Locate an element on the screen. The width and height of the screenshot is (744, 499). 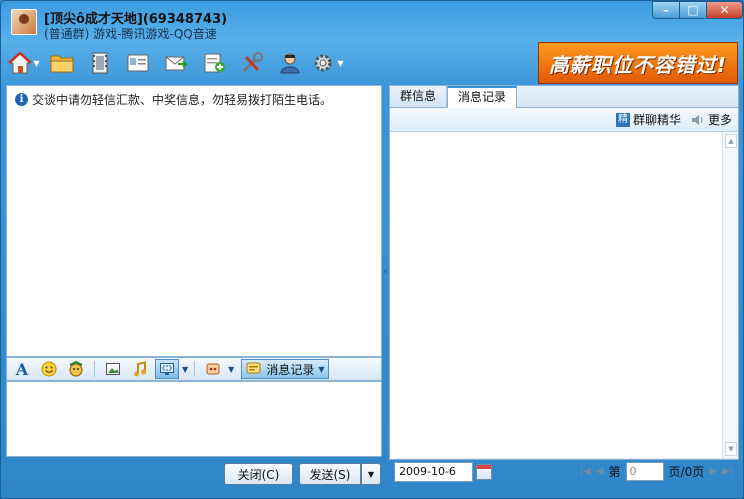
music-icon is located at coordinates (140, 369).